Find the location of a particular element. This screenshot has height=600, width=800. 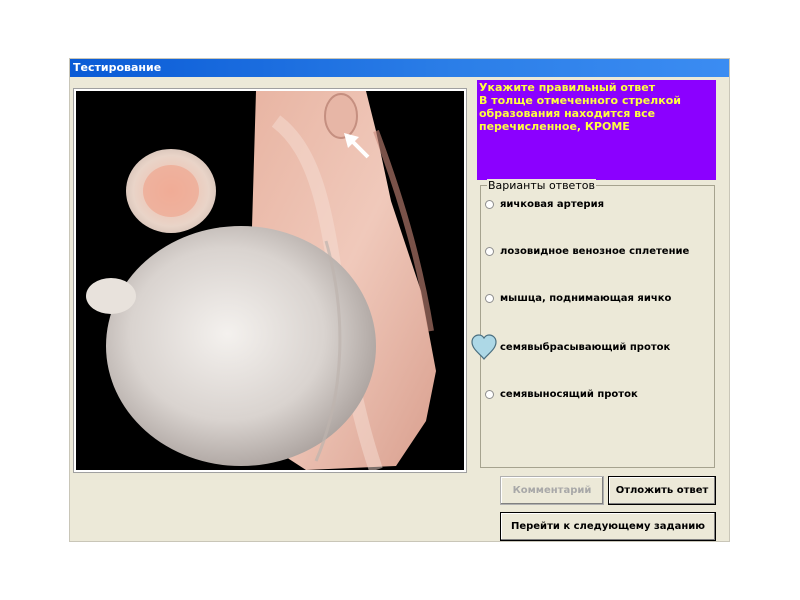

answer-options-legend: Варианты ответов is located at coordinates (541, 185).